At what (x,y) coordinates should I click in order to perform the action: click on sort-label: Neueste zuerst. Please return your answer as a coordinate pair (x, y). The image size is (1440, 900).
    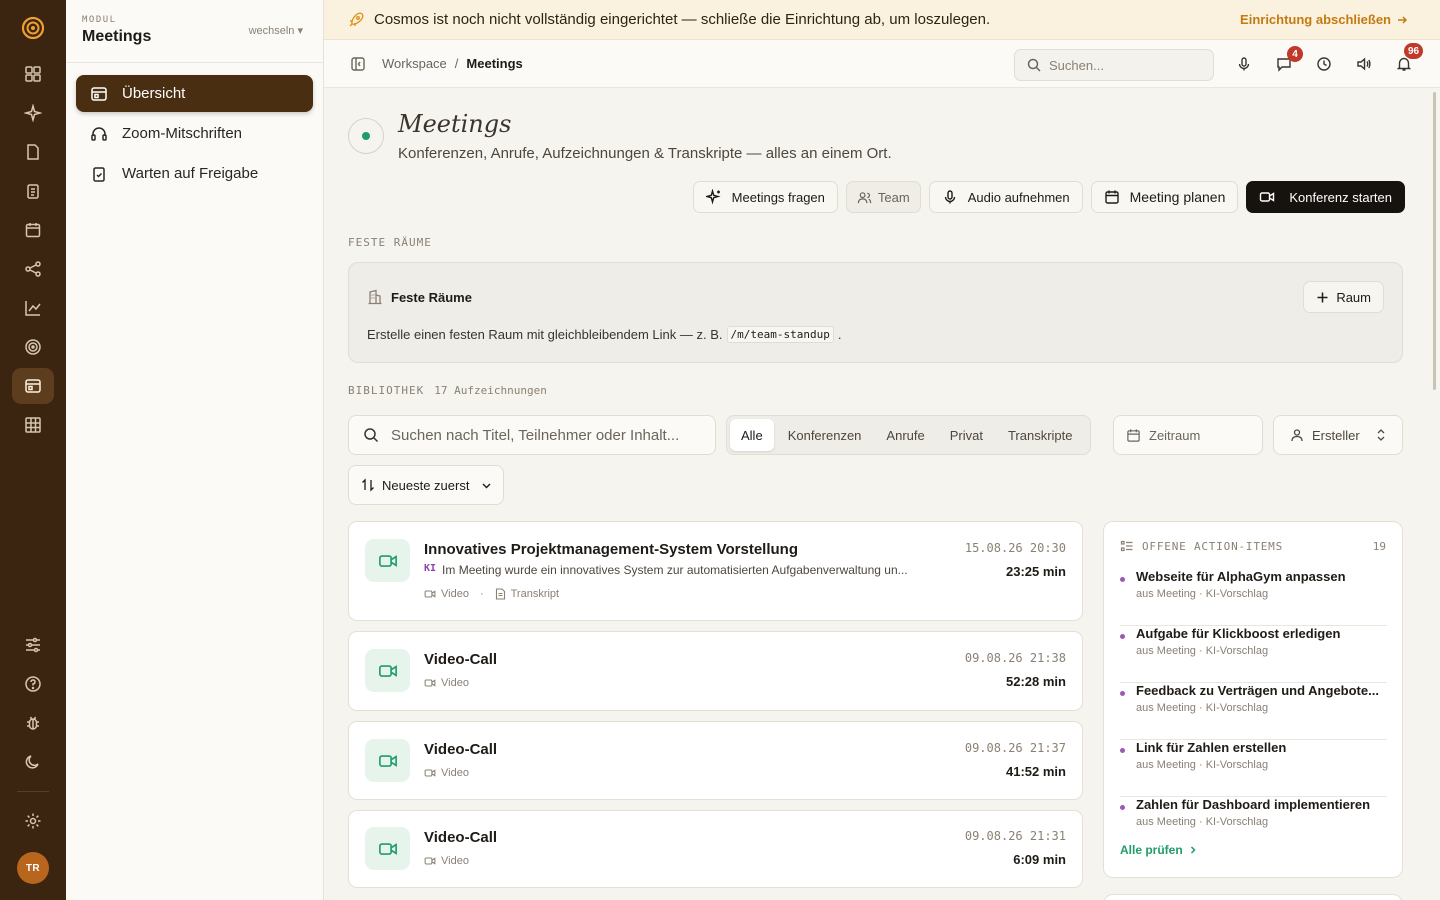
    Looking at the image, I should click on (426, 485).